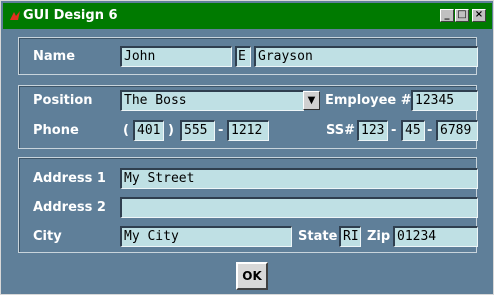 The image size is (494, 295). Describe the element at coordinates (221, 130) in the screenshot. I see `phone-dash: -` at that location.